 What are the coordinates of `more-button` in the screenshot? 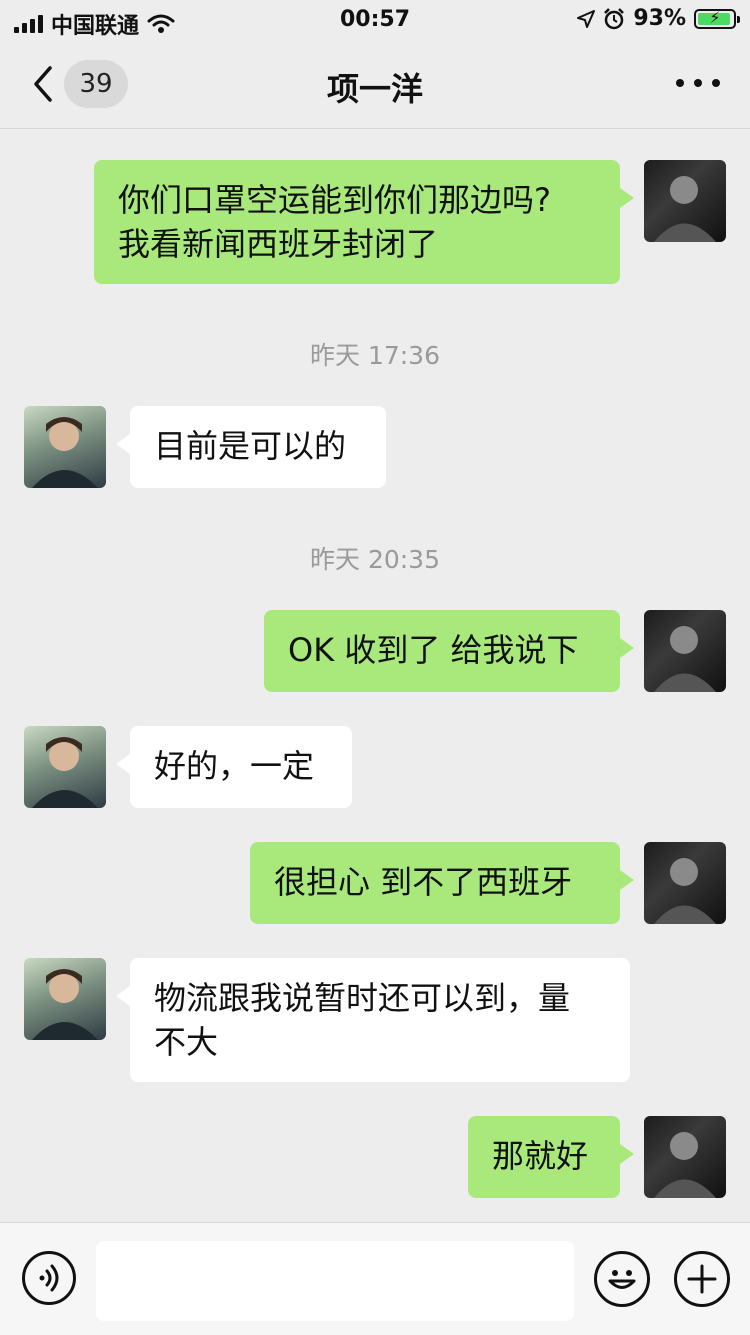 It's located at (698, 83).